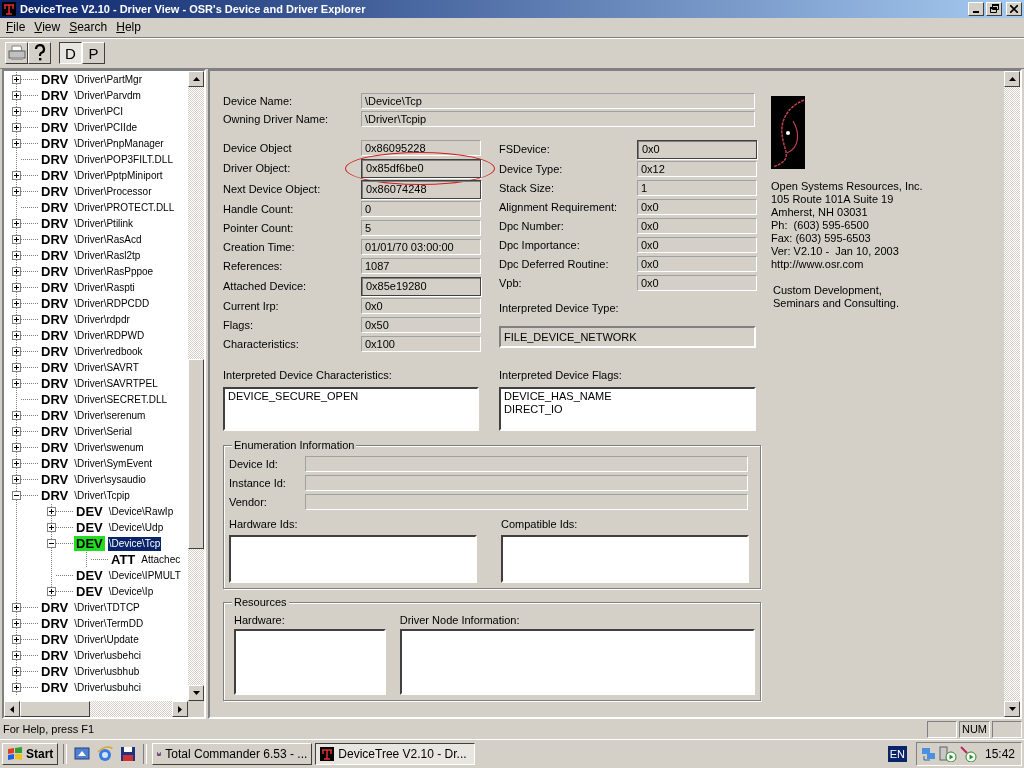 The height and width of the screenshot is (768, 1024). What do you see at coordinates (161, 559) in the screenshot?
I see `tree-item: Attachec` at bounding box center [161, 559].